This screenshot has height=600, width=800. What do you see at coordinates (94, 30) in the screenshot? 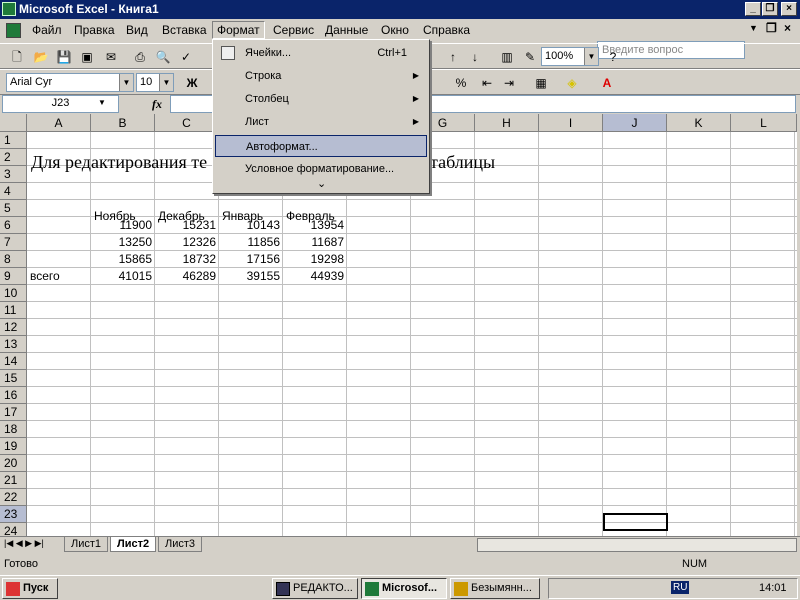
I see `menu-edit: Правка` at bounding box center [94, 30].